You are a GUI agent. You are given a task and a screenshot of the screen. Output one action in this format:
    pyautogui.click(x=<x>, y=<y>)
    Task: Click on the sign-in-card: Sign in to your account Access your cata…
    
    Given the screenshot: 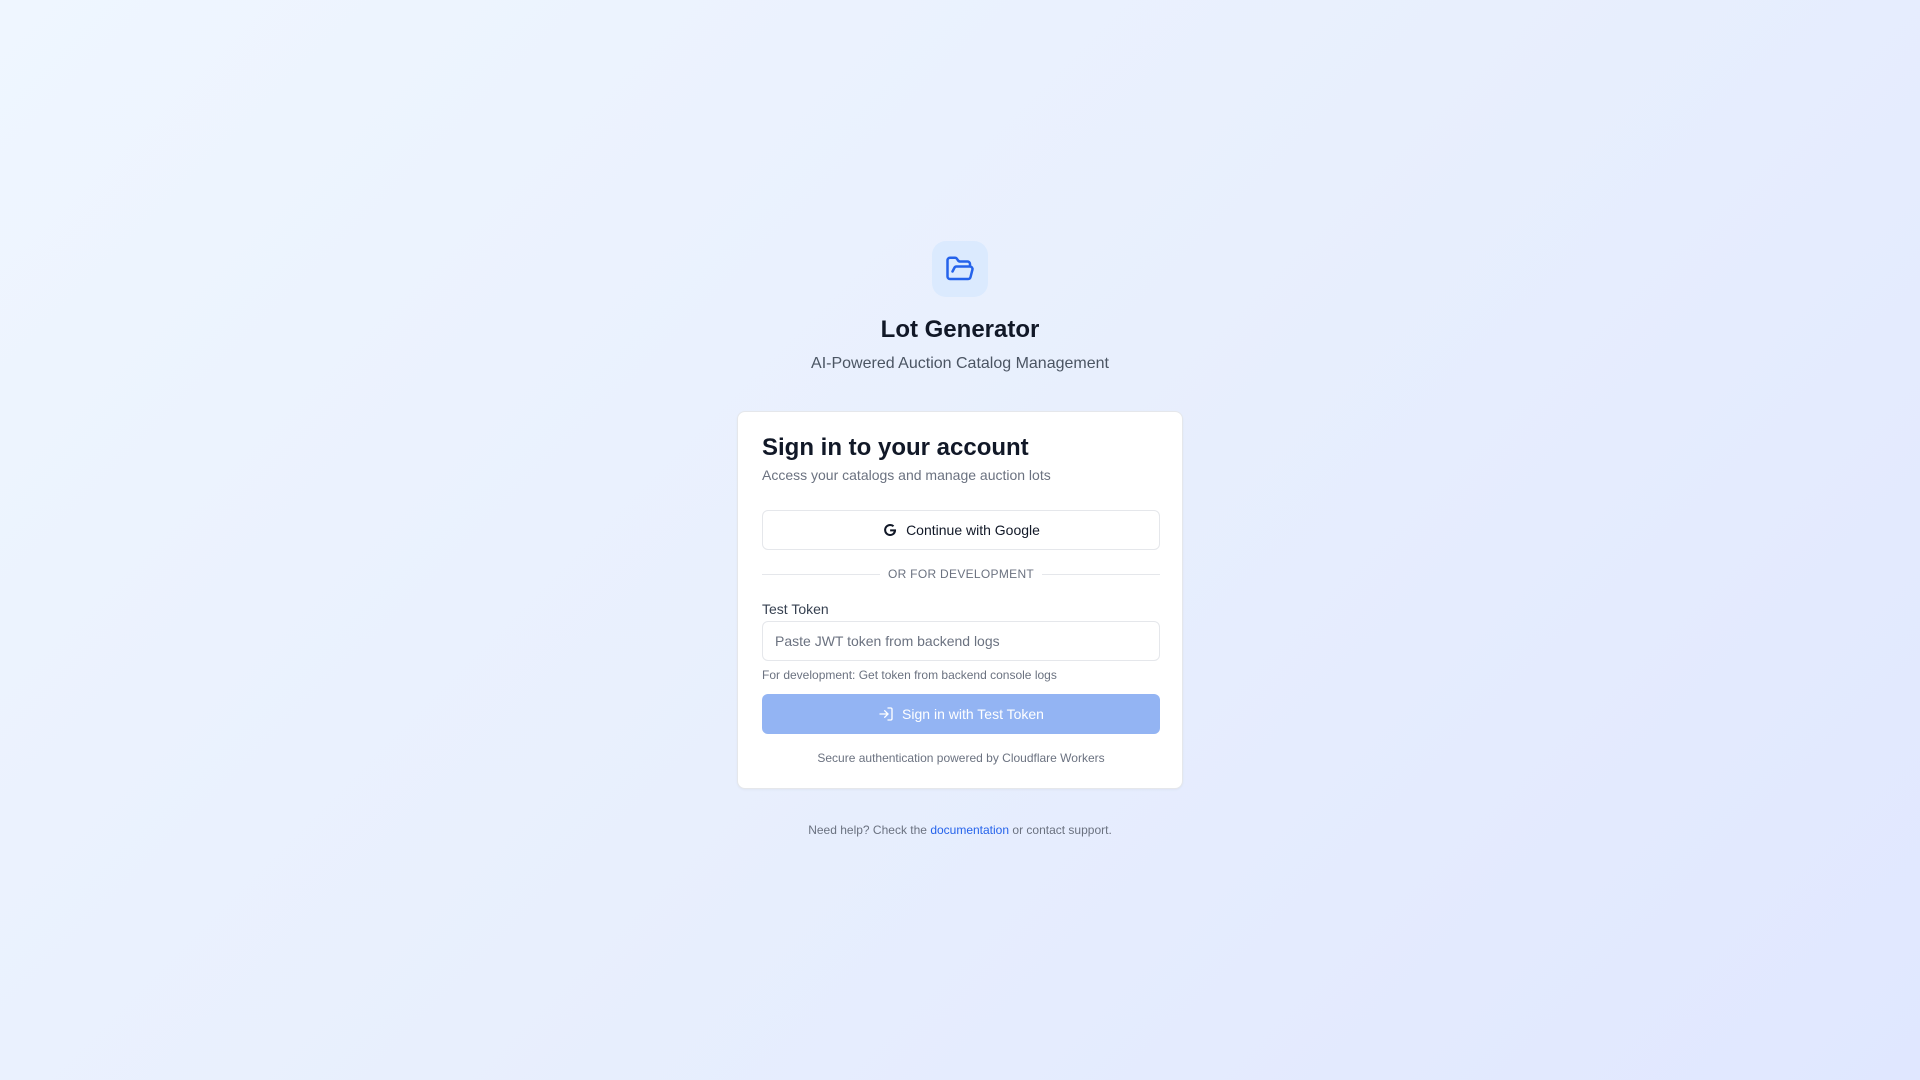 What is the action you would take?
    pyautogui.click(x=960, y=600)
    